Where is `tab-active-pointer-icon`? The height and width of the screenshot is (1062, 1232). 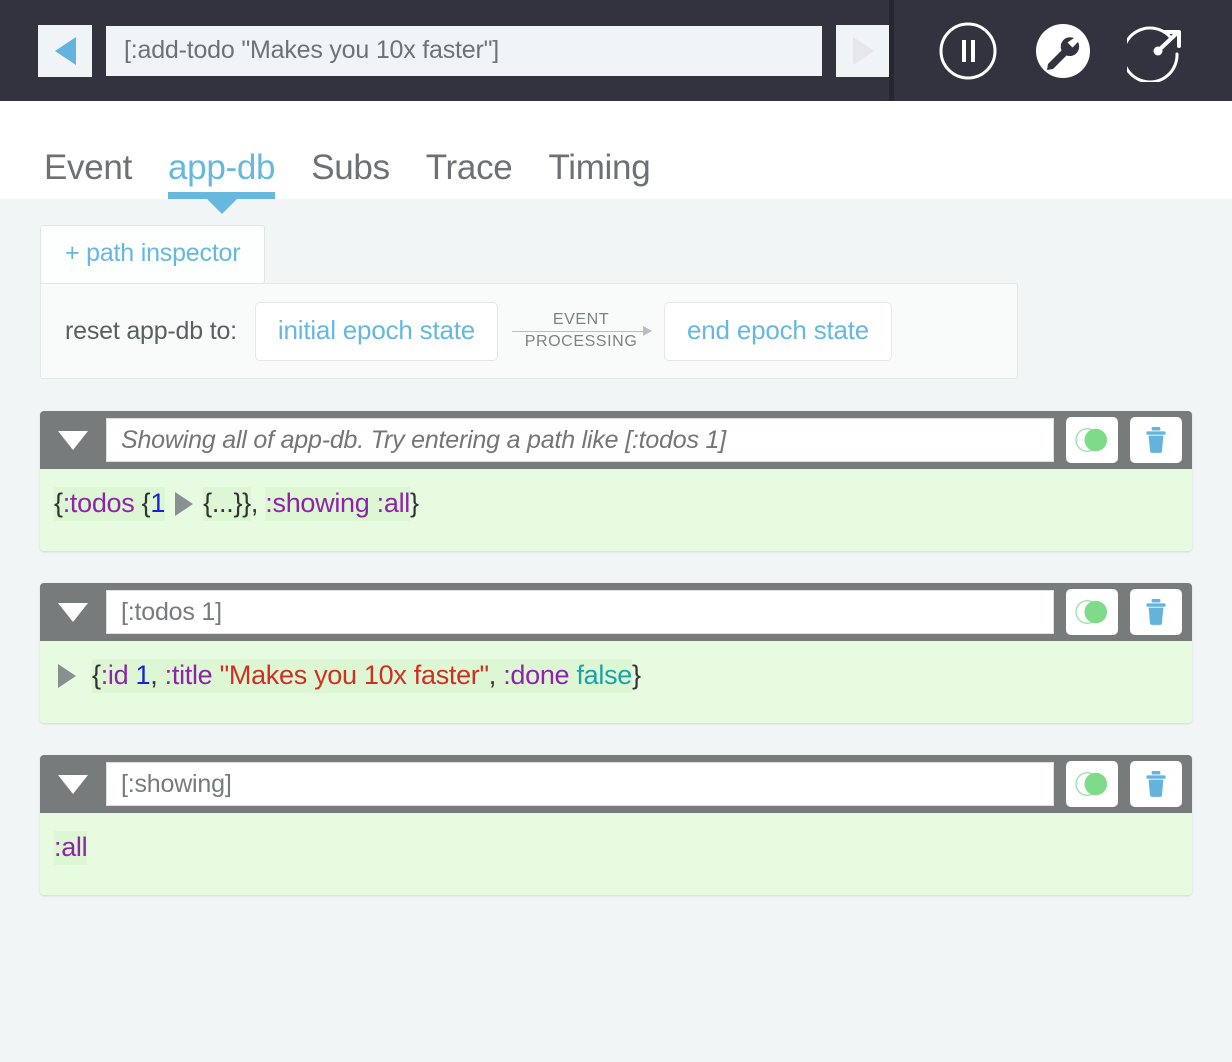 tab-active-pointer-icon is located at coordinates (221, 206).